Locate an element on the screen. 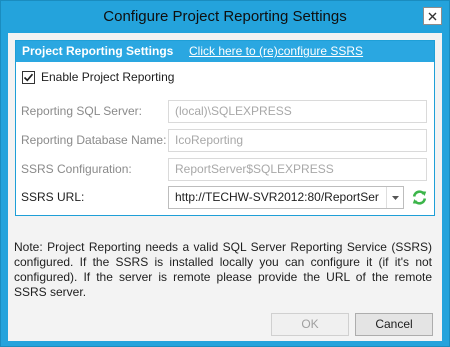  configure-ssrs-link: Click here to (re)configure SSRS is located at coordinates (276, 51).